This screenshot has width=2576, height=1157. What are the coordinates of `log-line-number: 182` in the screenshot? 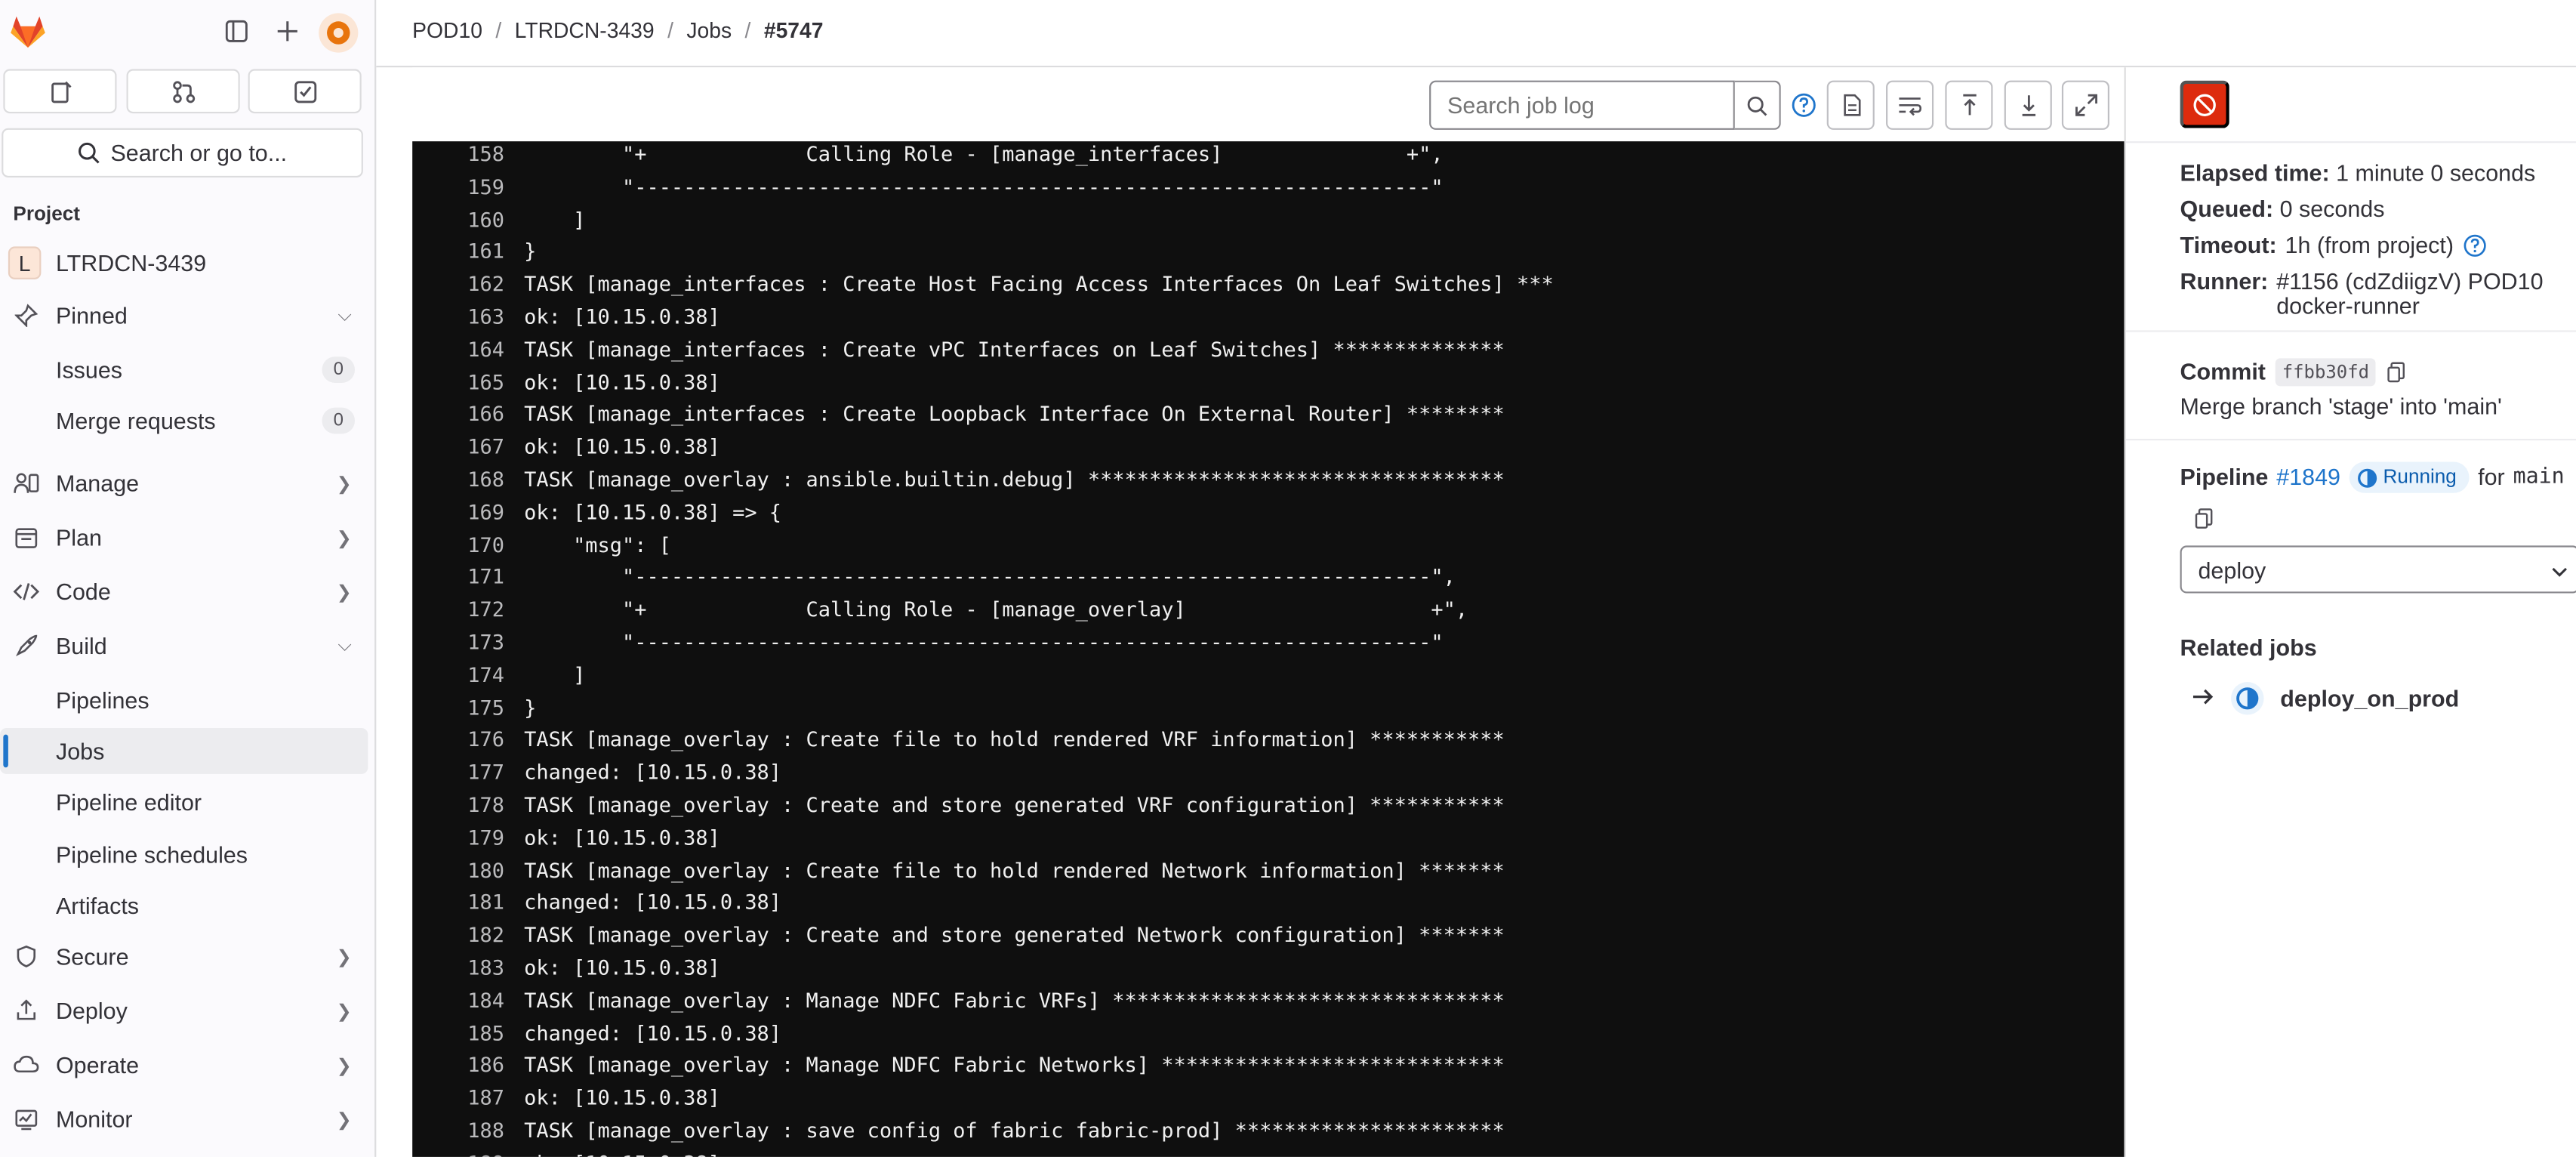 It's located at (458, 936).